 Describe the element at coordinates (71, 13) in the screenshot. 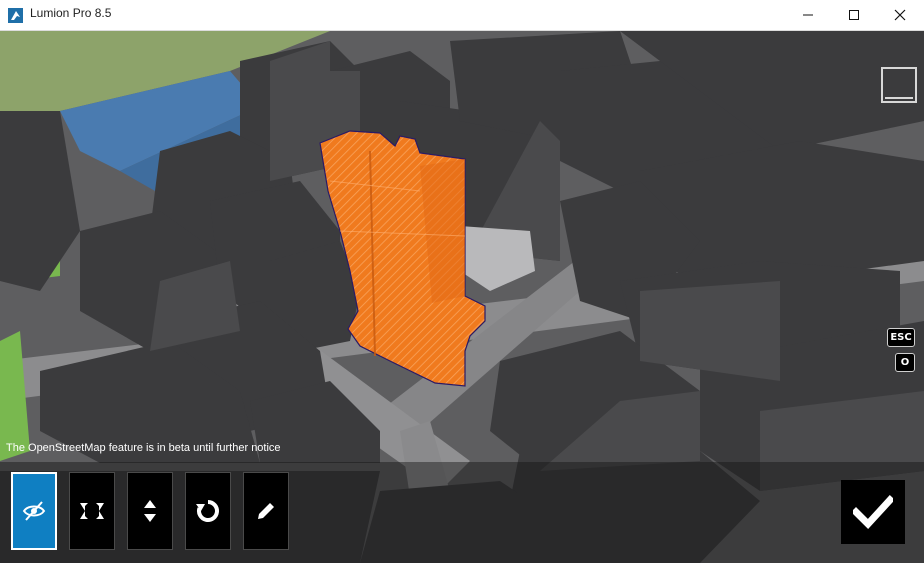

I see `window-title: Lumion Pro 8.5` at that location.